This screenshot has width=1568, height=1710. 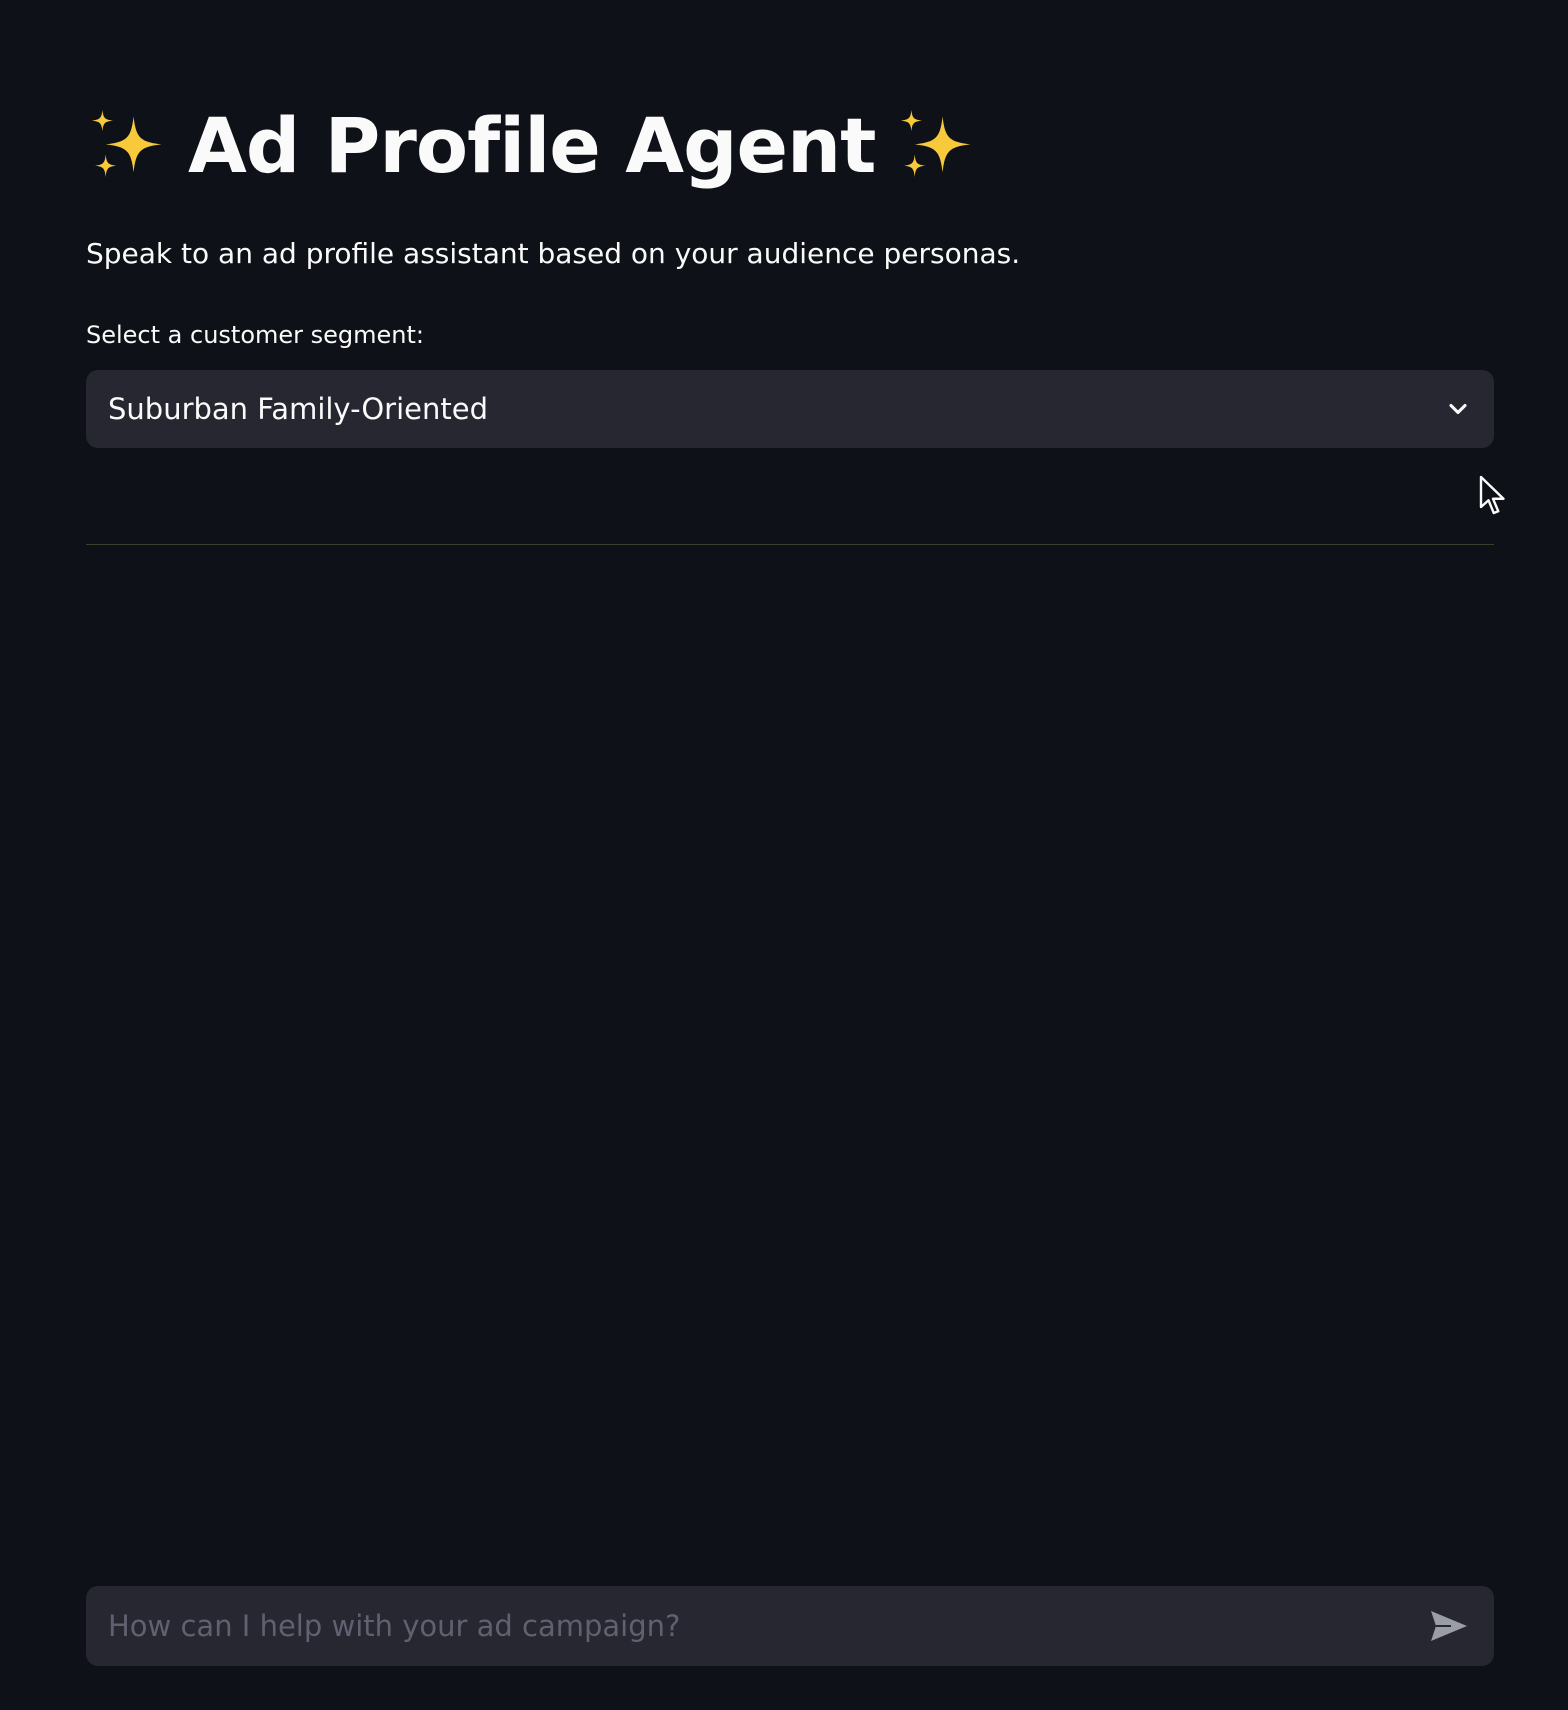 I want to click on page-header: Ad Profile Agent, so click(x=531, y=146).